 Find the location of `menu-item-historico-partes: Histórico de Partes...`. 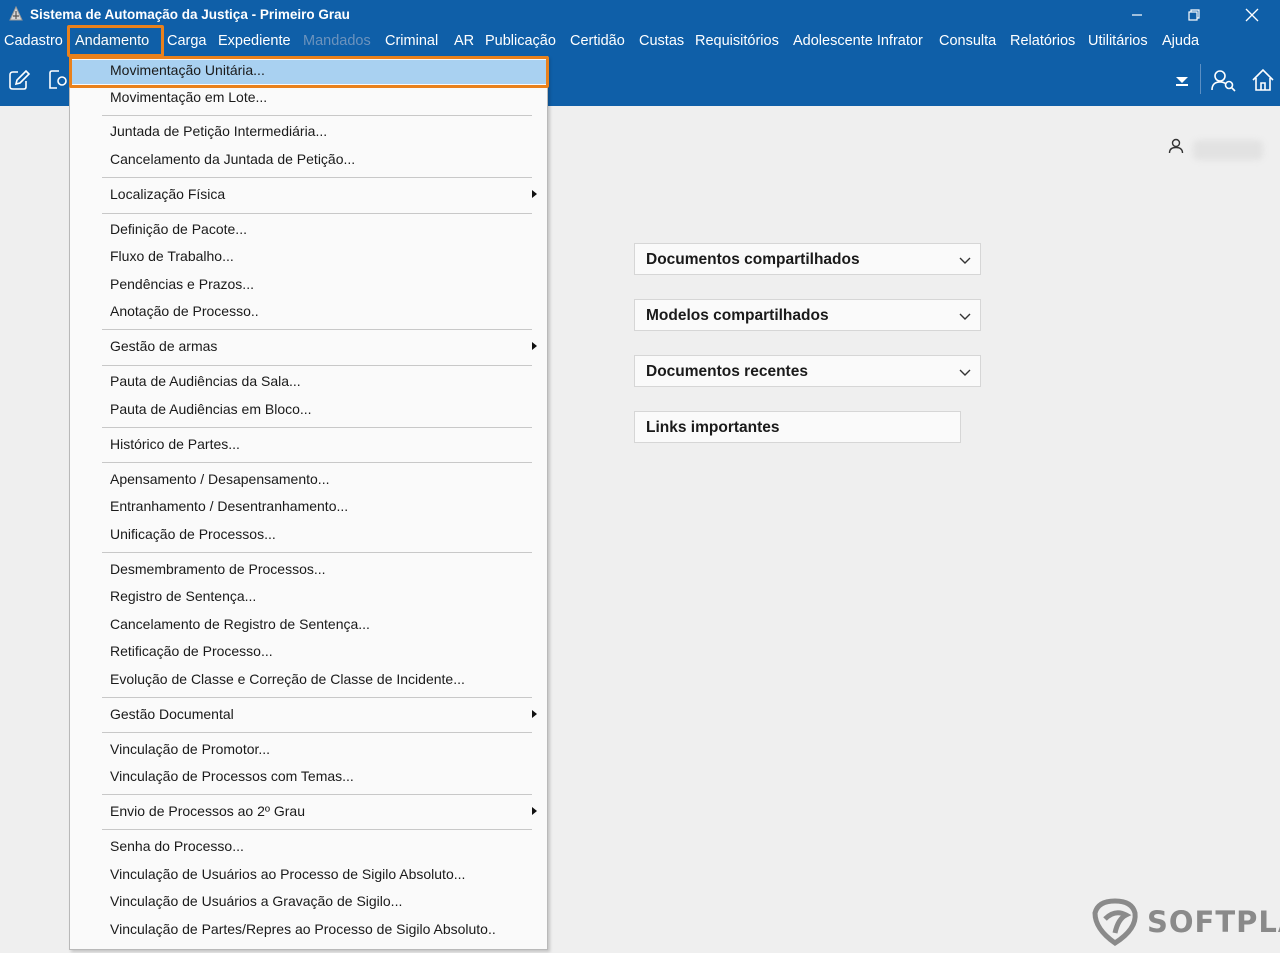

menu-item-historico-partes: Histórico de Partes... is located at coordinates (175, 444).